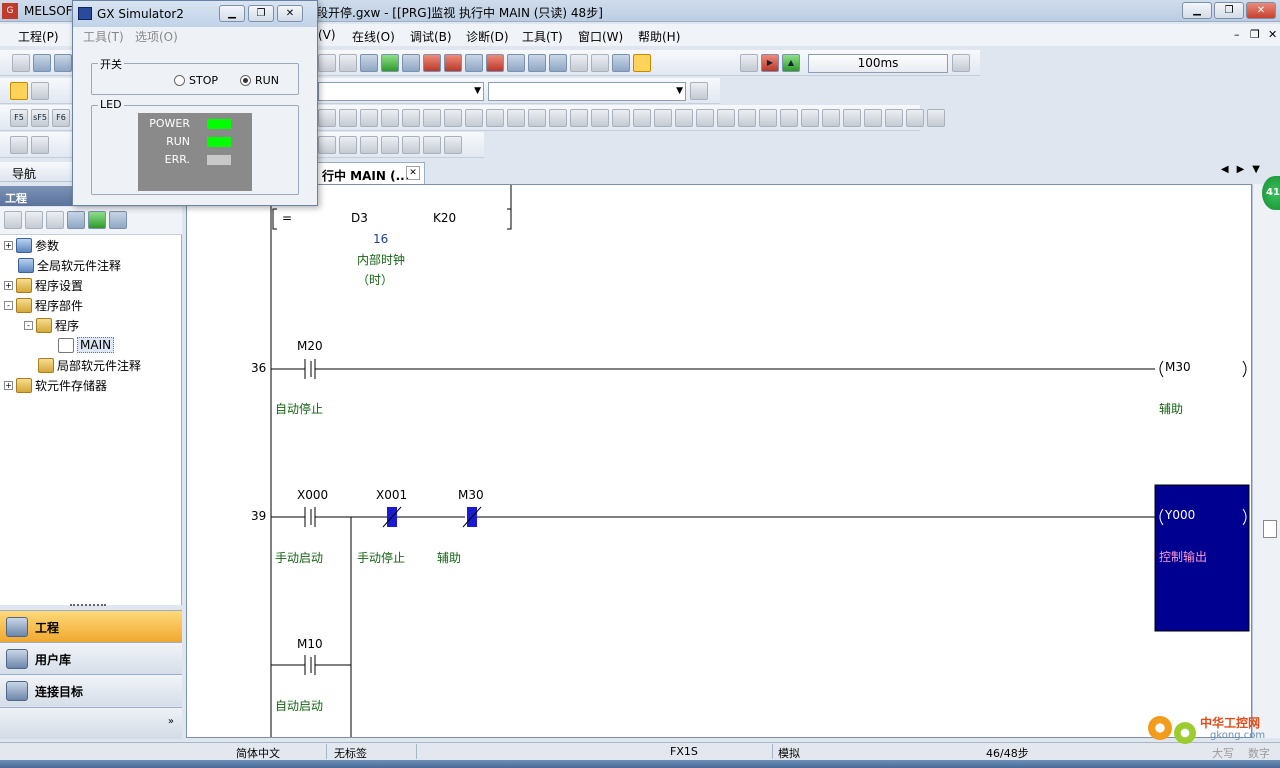  Describe the element at coordinates (1197, 10) in the screenshot. I see `minimize-button: ▁` at that location.